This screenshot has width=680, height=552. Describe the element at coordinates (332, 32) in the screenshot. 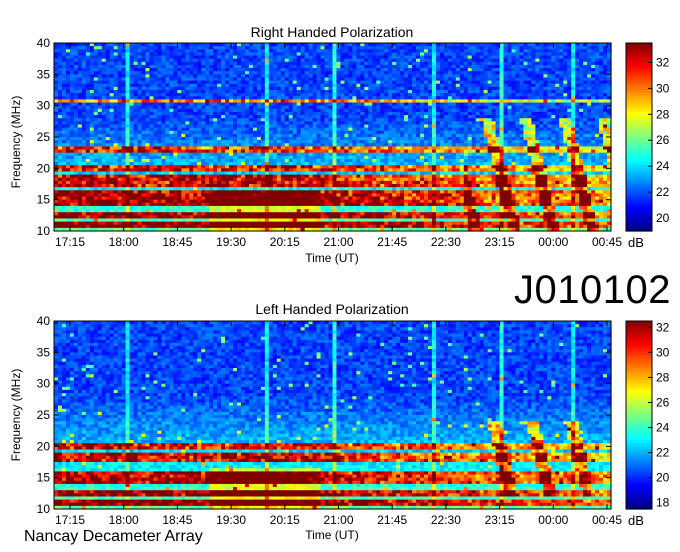

I see `chart-title: Right Handed Polarization` at that location.